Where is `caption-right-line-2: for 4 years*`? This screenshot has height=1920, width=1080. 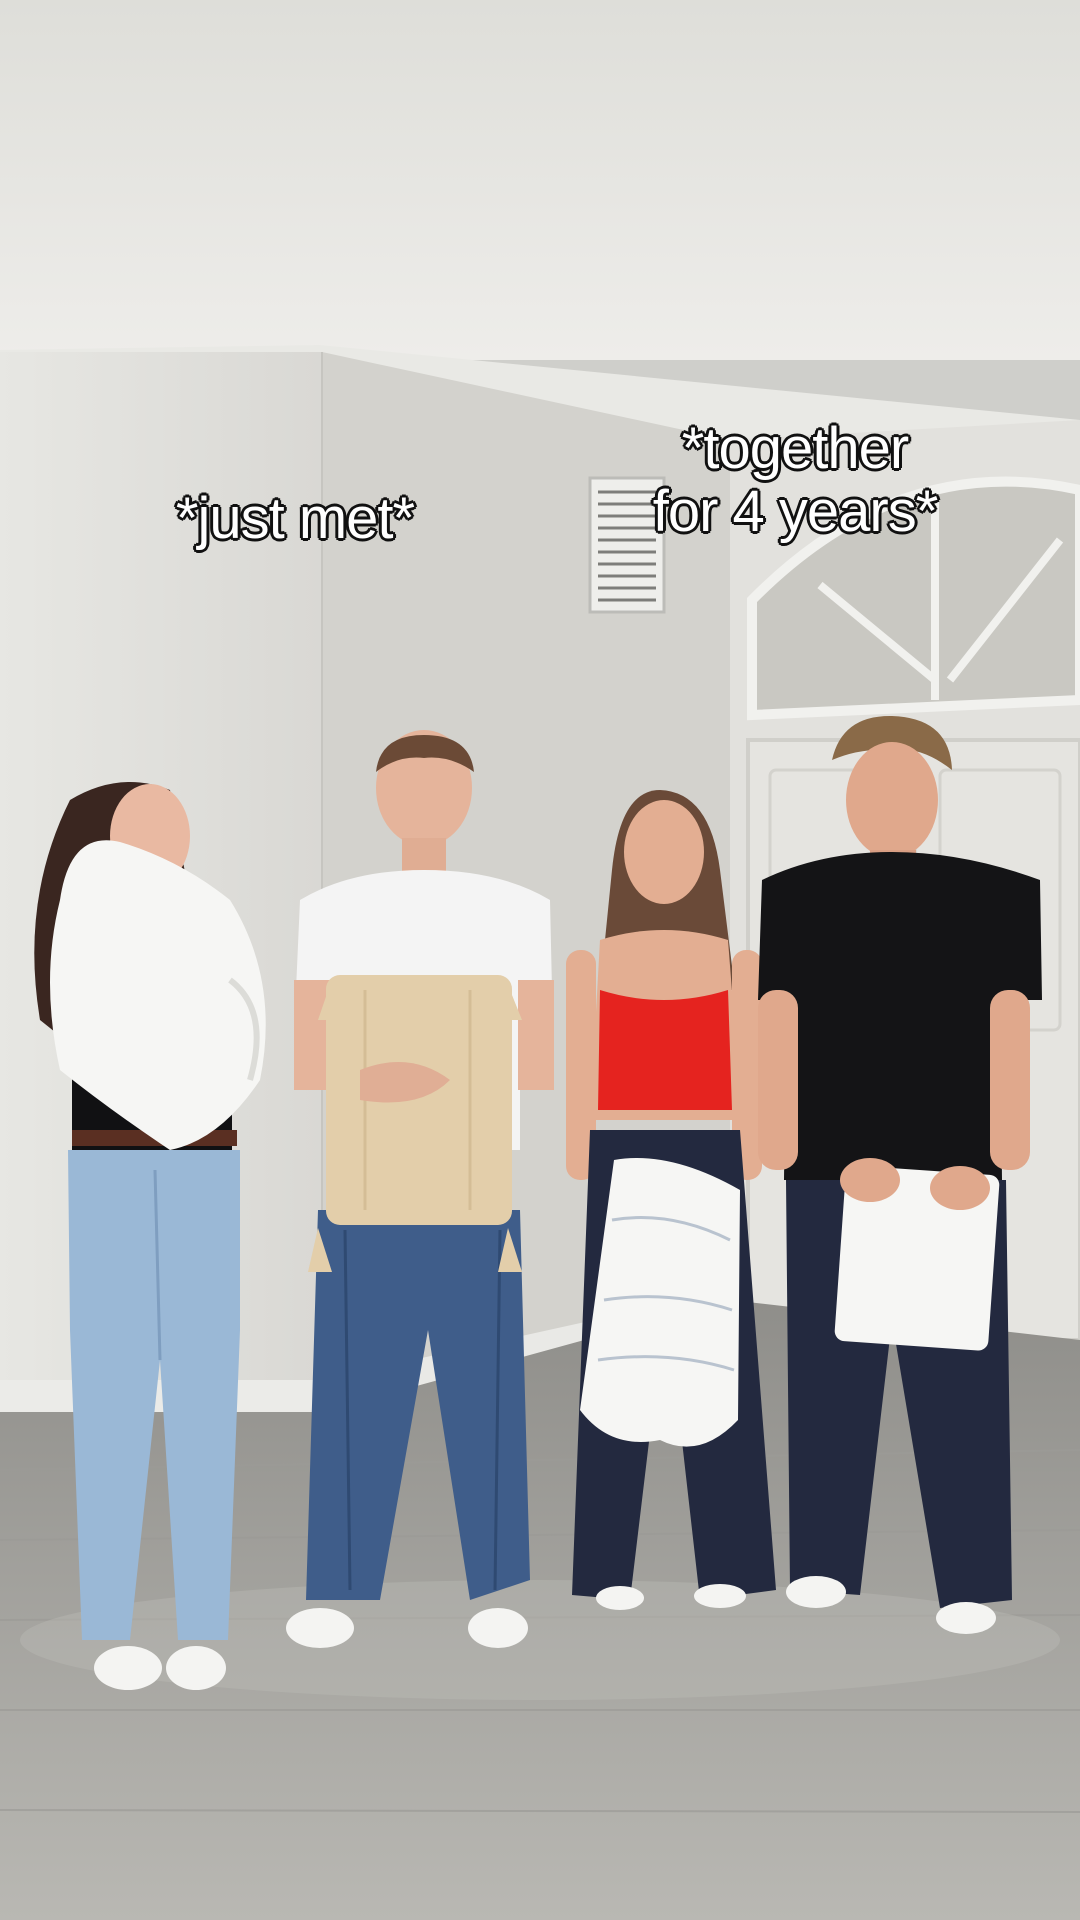
caption-right-line-2: for 4 years* is located at coordinates (795, 511).